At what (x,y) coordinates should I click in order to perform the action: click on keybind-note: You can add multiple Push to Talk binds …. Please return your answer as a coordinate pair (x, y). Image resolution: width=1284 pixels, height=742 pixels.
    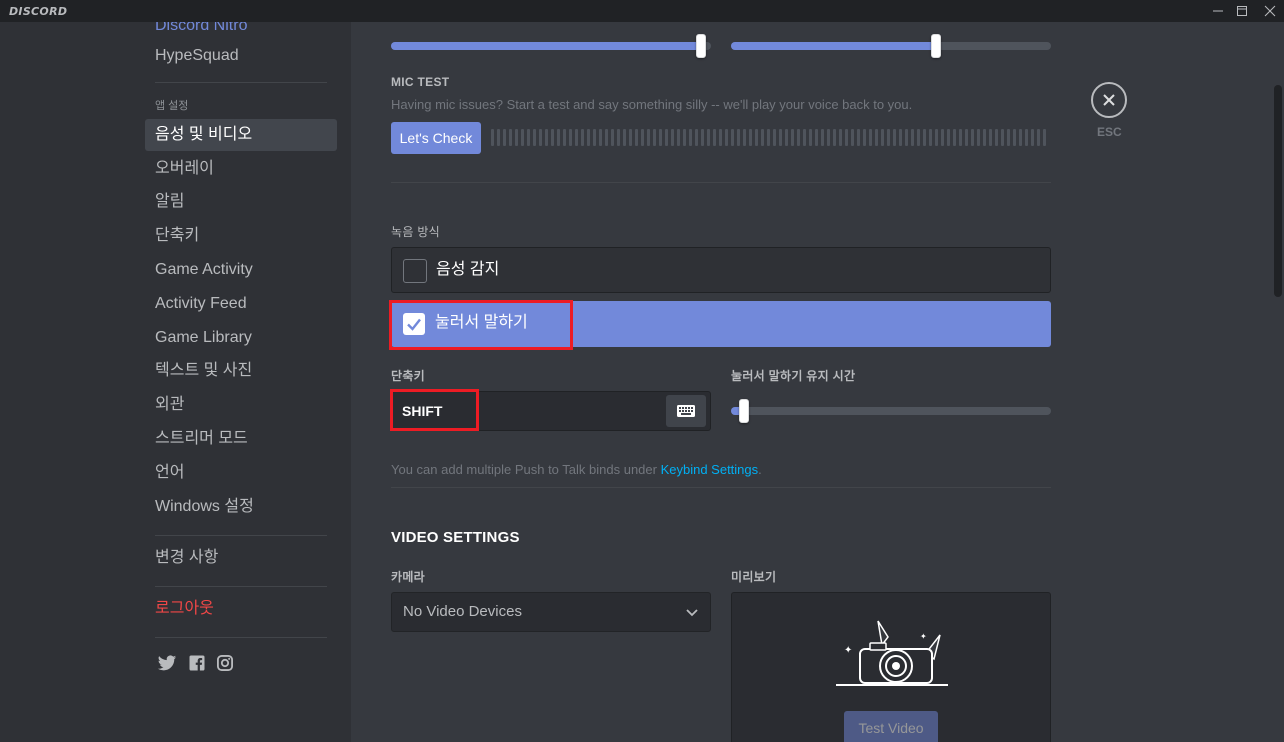
    Looking at the image, I should click on (576, 469).